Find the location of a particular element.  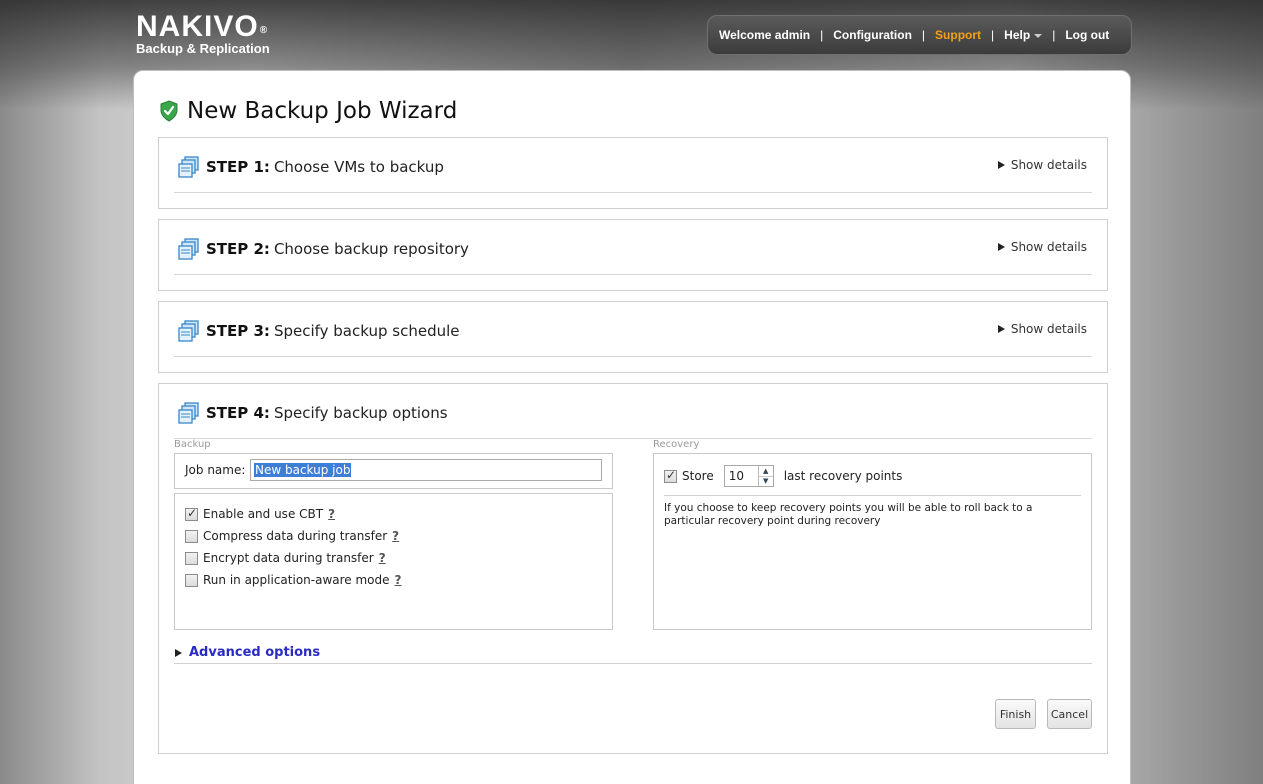

logo-registered-mark: ® is located at coordinates (264, 30).